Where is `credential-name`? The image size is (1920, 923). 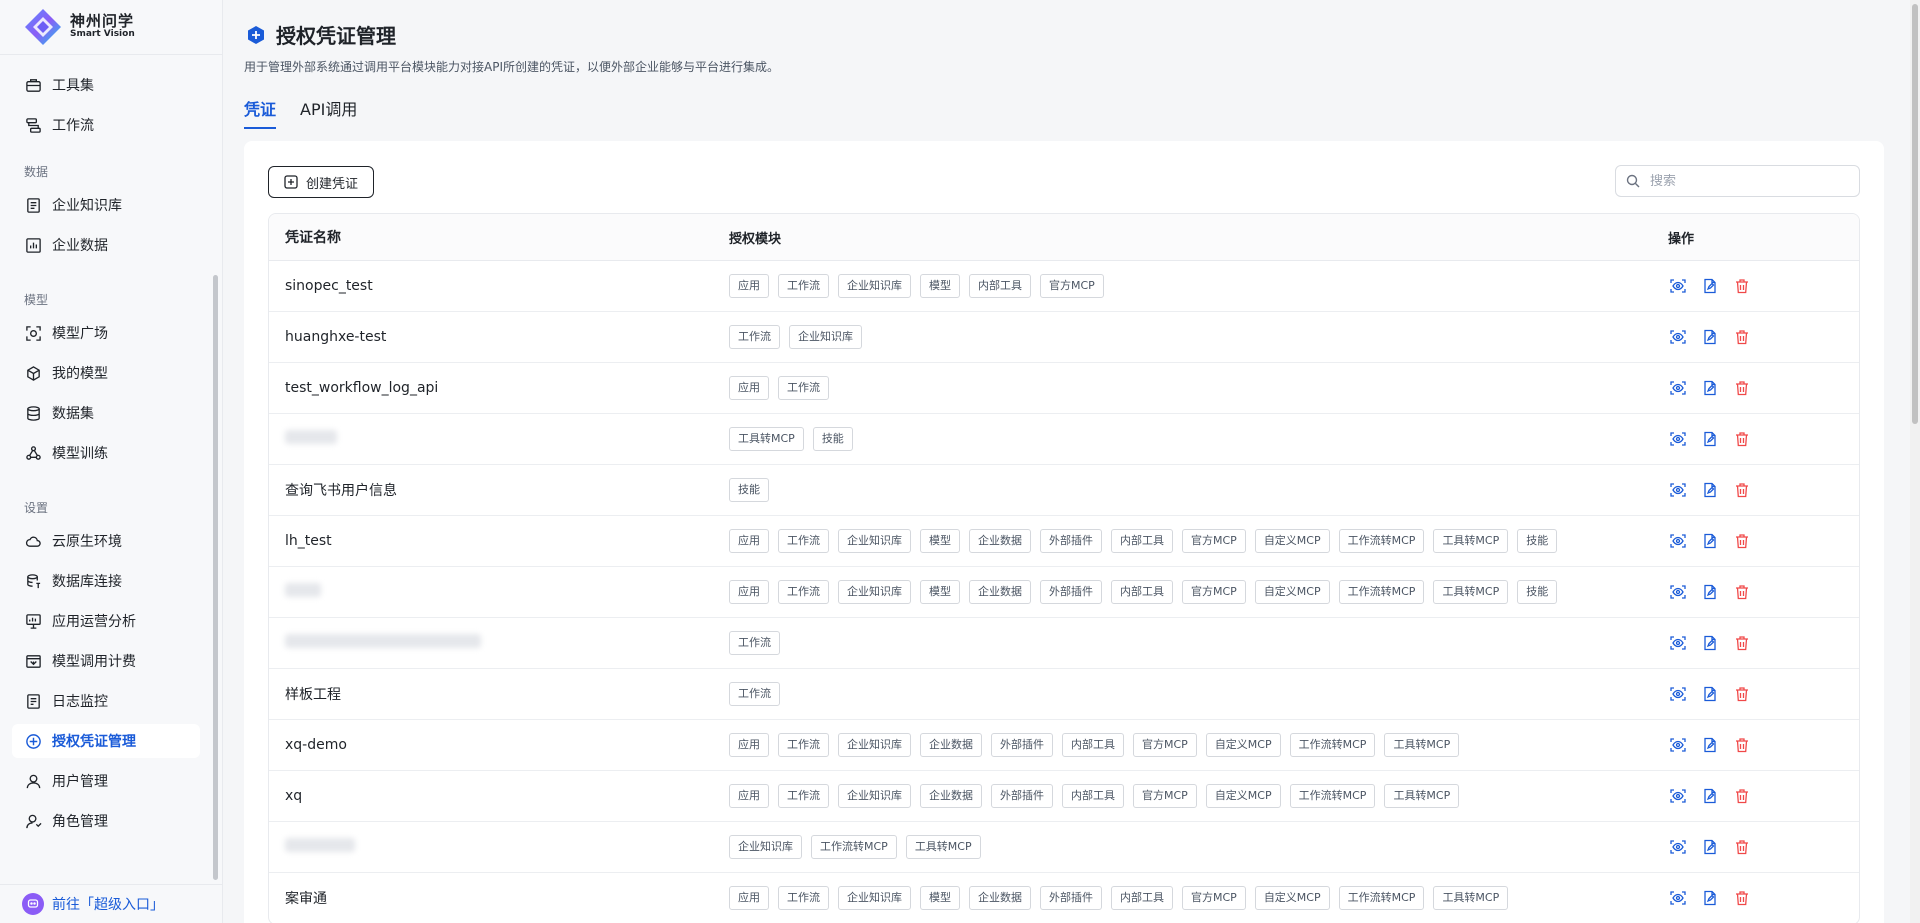 credential-name is located at coordinates (499, 847).